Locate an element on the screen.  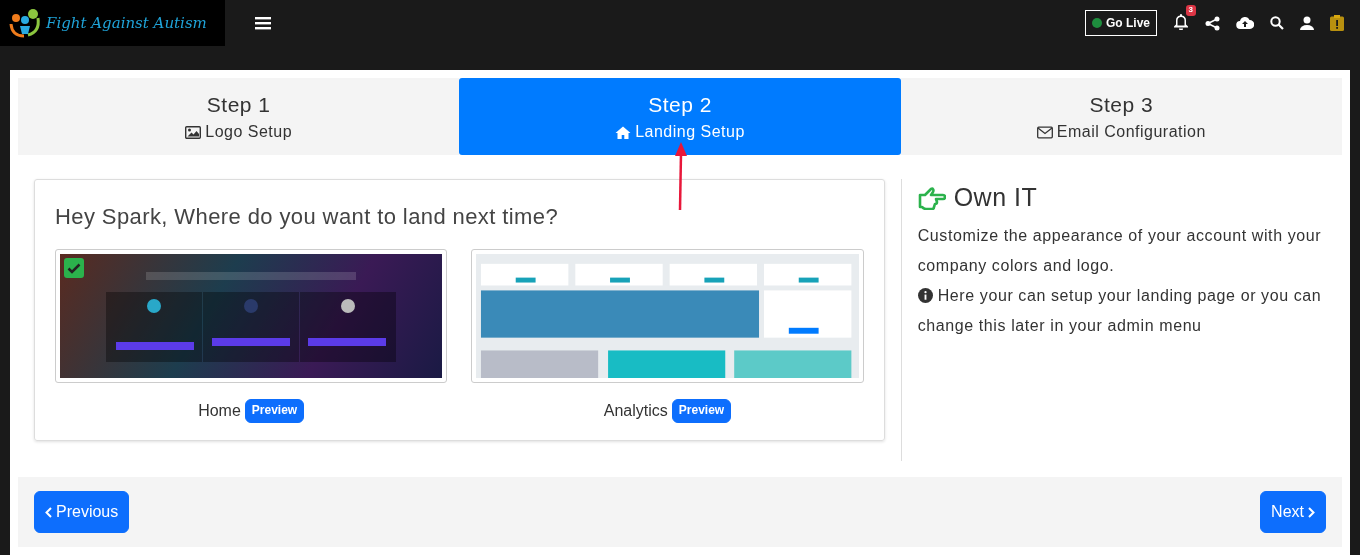
next-button: Next is located at coordinates (1293, 512).